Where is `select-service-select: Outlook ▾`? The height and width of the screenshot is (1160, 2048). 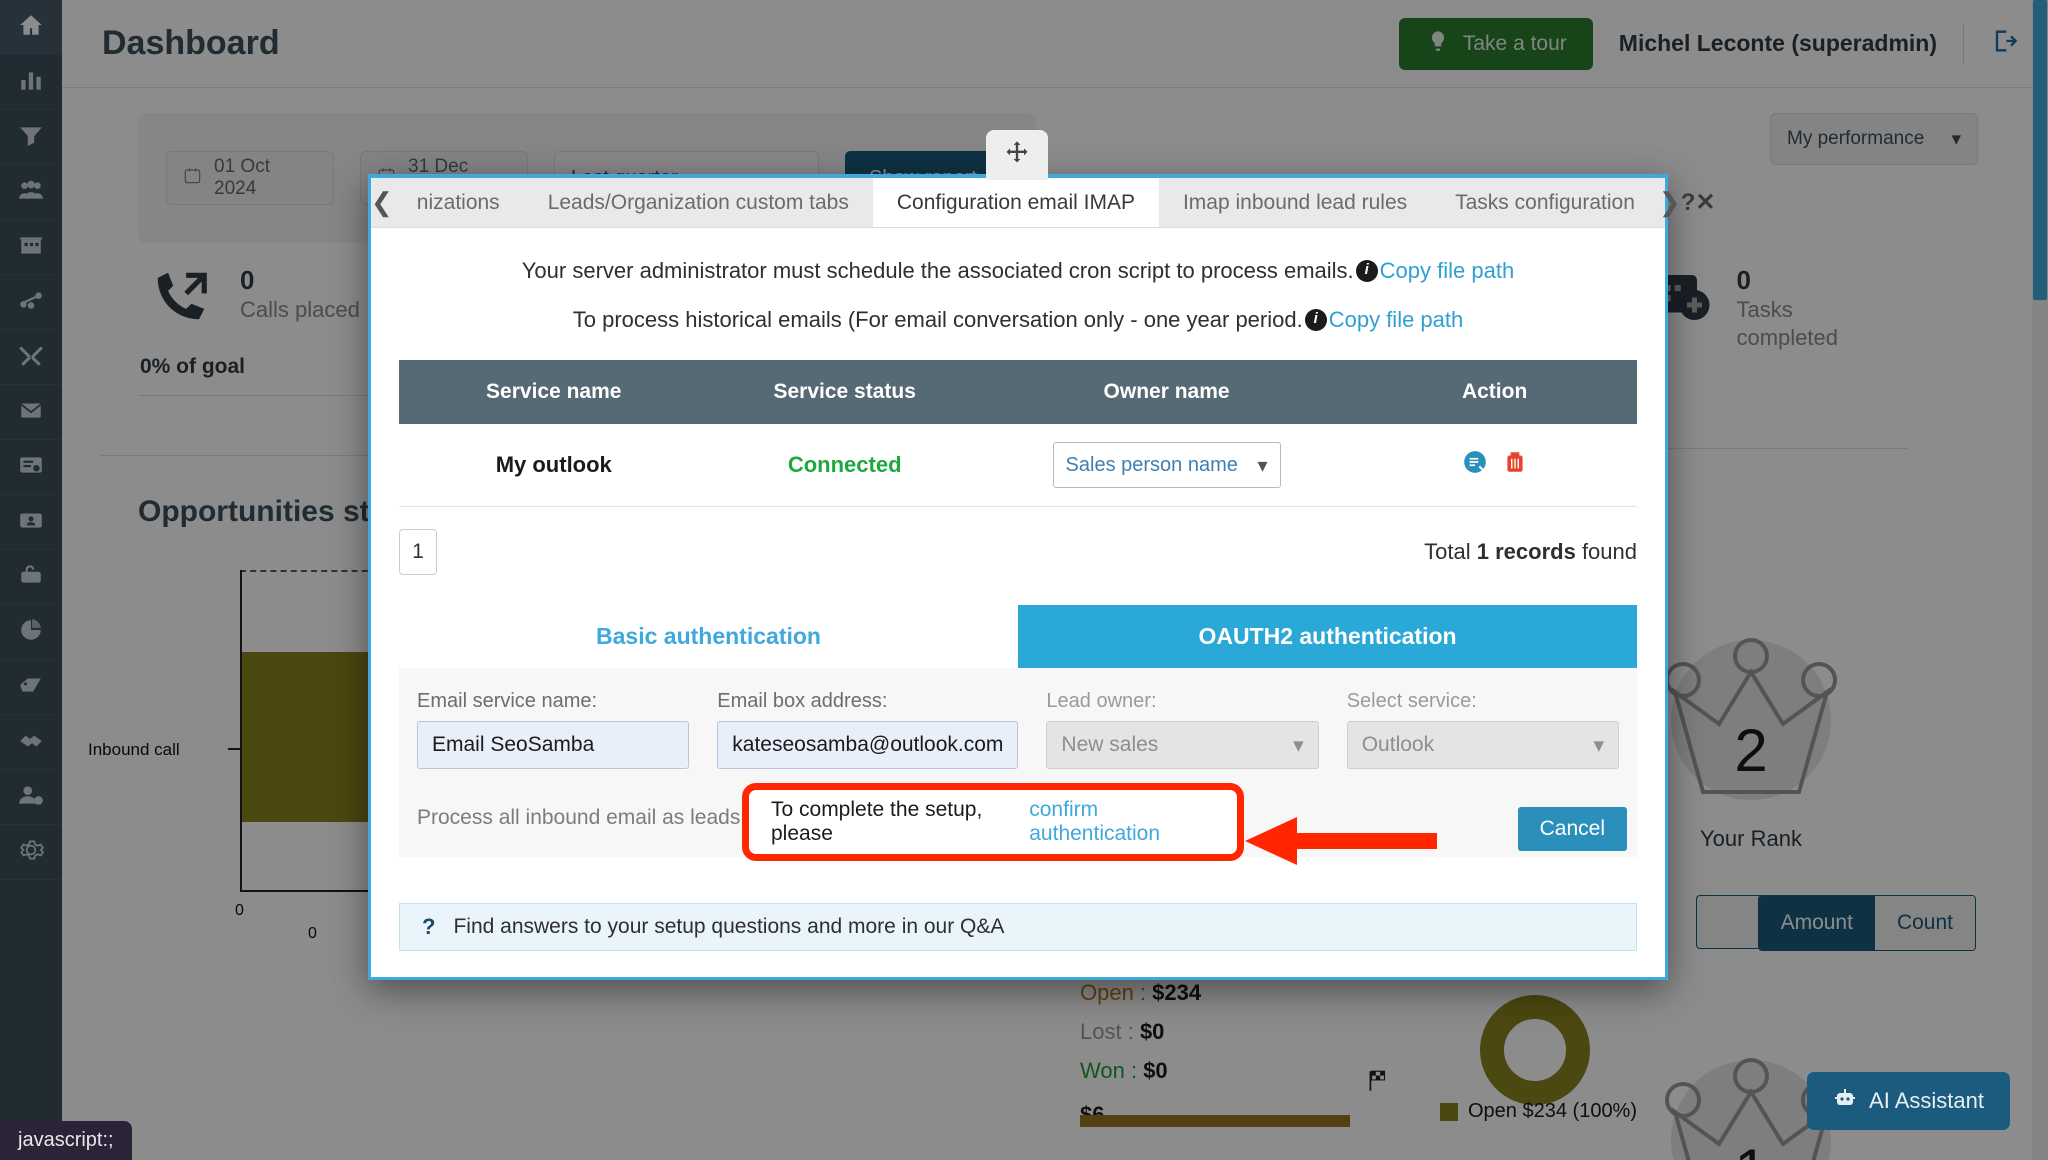
select-service-select: Outlook ▾ is located at coordinates (1483, 745).